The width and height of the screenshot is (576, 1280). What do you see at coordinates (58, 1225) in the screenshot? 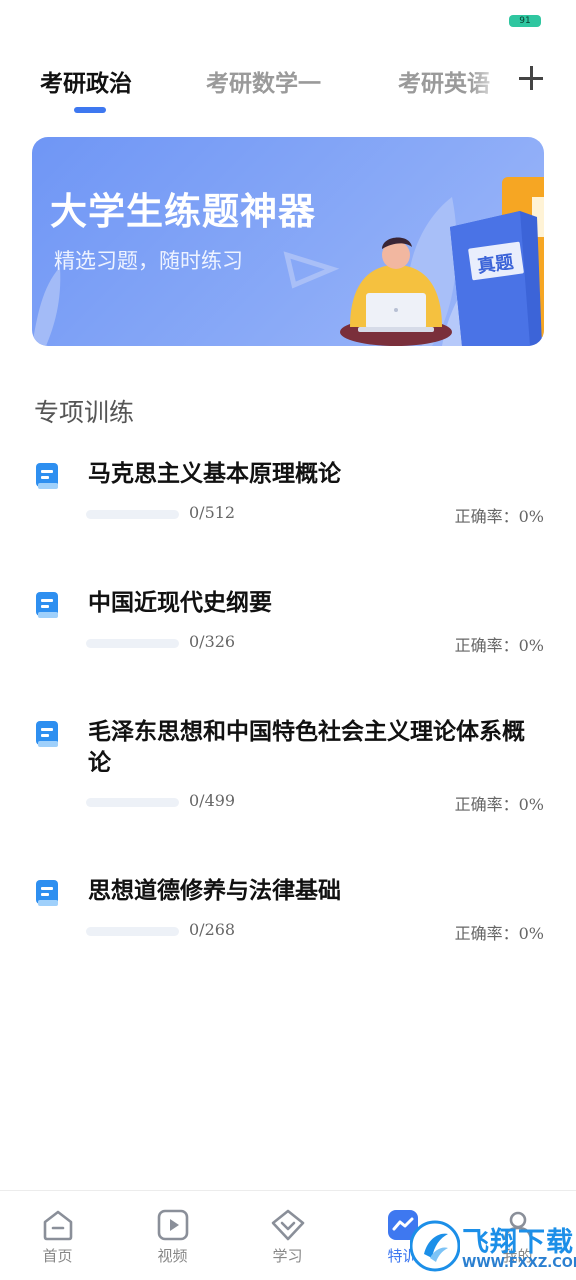
I see `home-icon` at bounding box center [58, 1225].